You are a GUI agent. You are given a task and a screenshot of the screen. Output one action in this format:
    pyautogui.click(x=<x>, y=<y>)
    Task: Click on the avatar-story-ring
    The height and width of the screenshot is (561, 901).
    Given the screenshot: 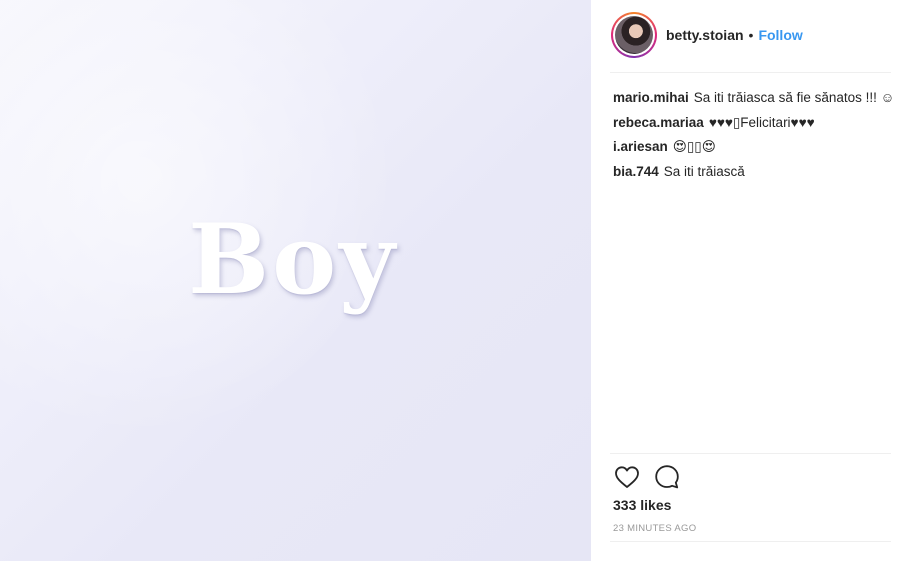 What is the action you would take?
    pyautogui.click(x=634, y=35)
    